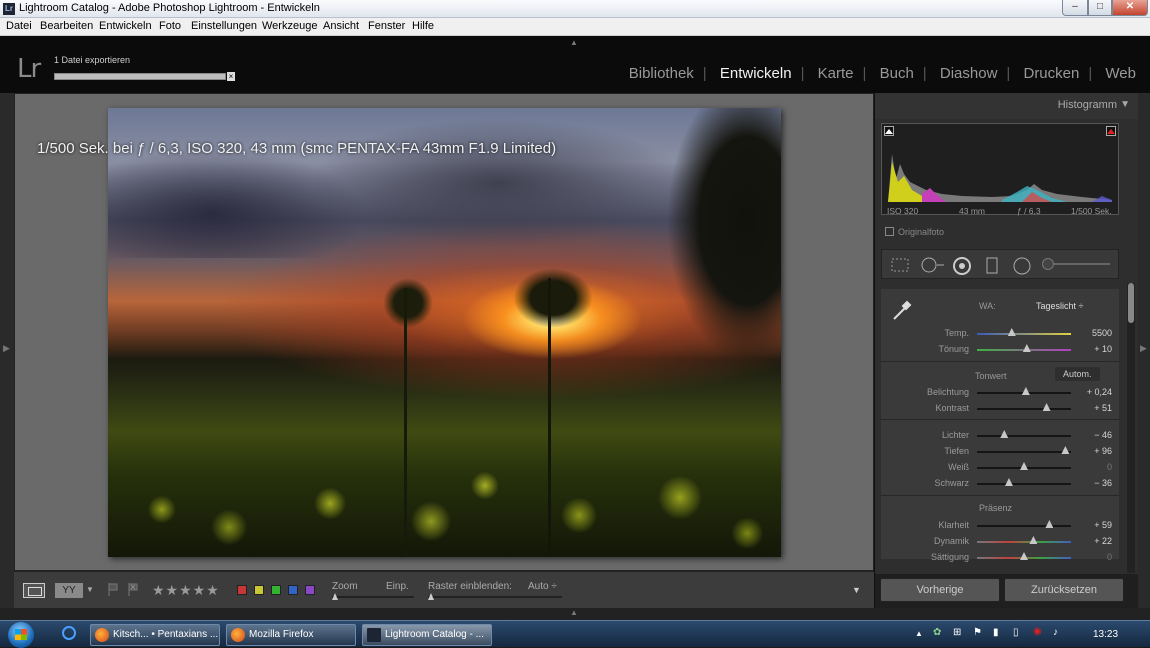 The image size is (1150, 648). Describe the element at coordinates (1105, 634) in the screenshot. I see `taskbar-clock: 13:23` at that location.